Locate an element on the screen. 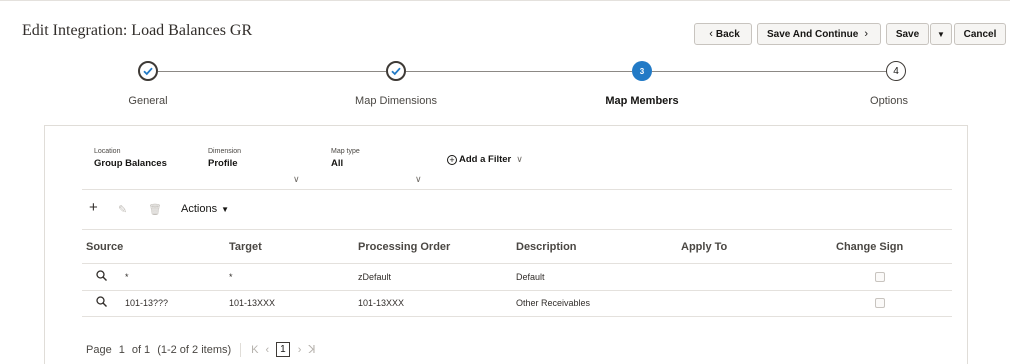 The width and height of the screenshot is (1010, 364). table-header-divider is located at coordinates (517, 263).